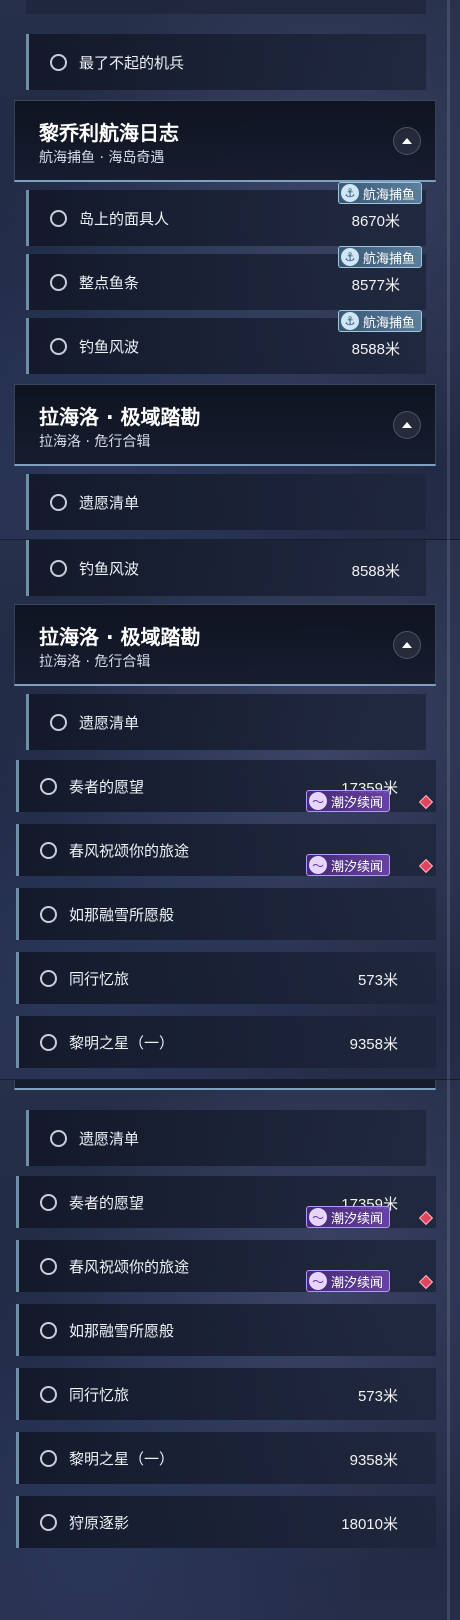 Image resolution: width=460 pixels, height=1620 pixels. What do you see at coordinates (109, 133) in the screenshot?
I see `group-title: 黎乔利航海日志` at bounding box center [109, 133].